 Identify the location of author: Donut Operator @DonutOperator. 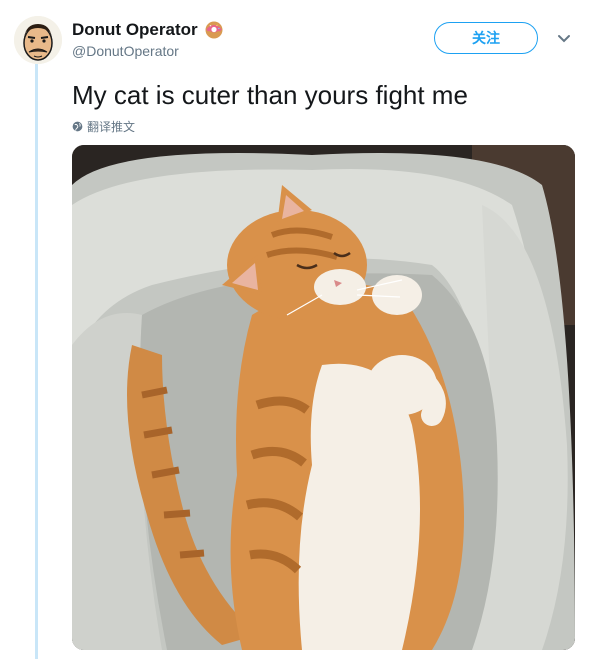
(148, 39).